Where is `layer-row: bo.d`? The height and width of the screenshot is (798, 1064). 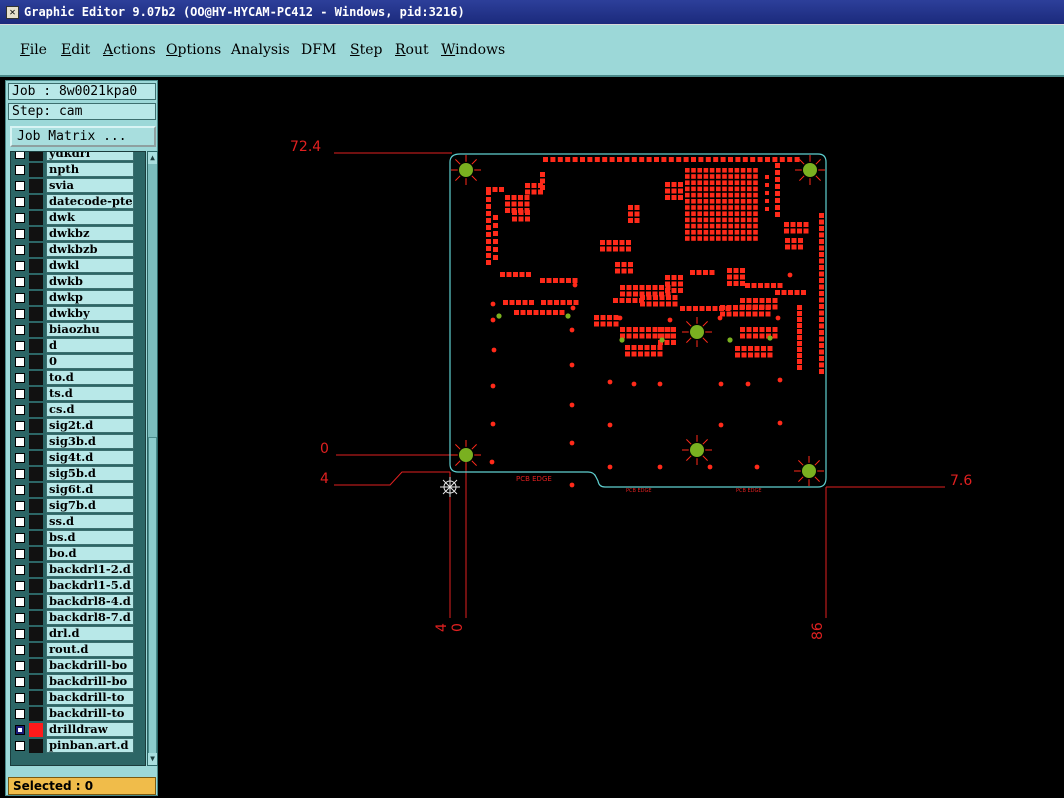
layer-row: bo.d is located at coordinates (77, 554).